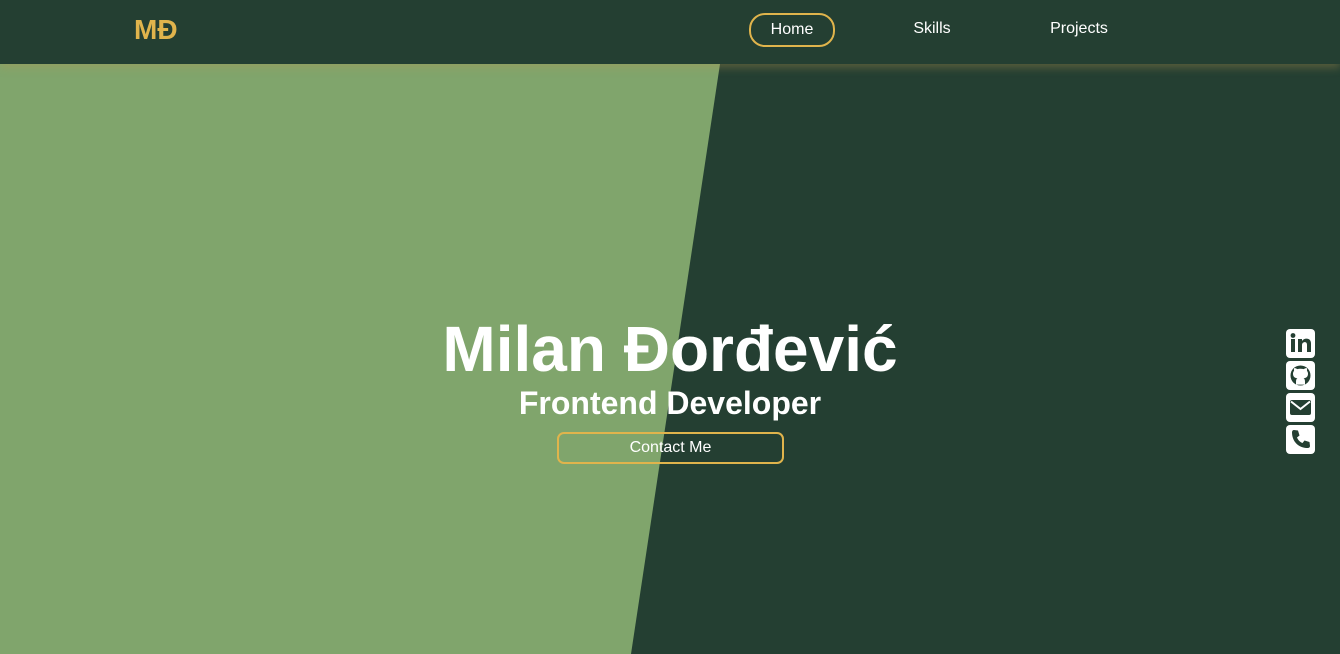 The image size is (1340, 654). Describe the element at coordinates (670, 403) in the screenshot. I see `hero-role: Frontend Developer` at that location.